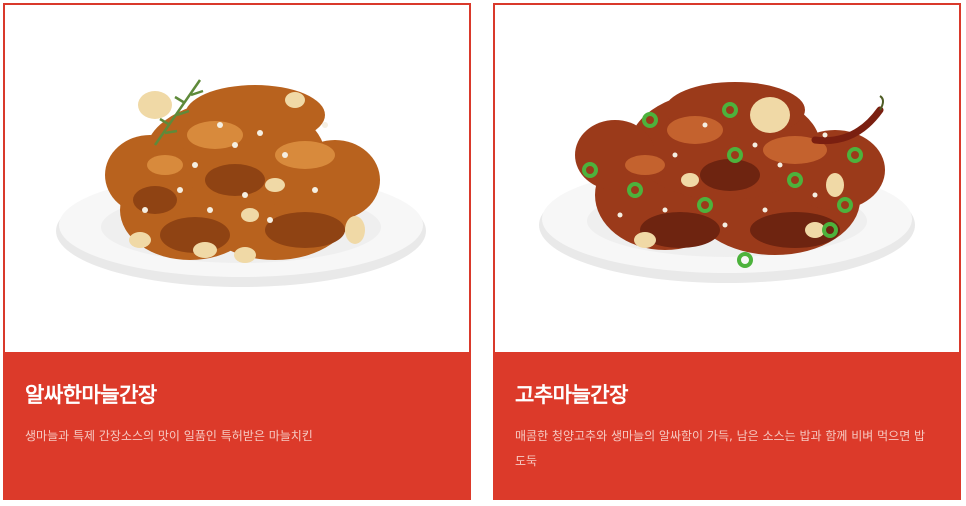 This screenshot has height=506, width=966. I want to click on menu-description: 생마늘과 특제 간장소스의 맛이 일품인 특허받은 마늘치킨, so click(169, 436).